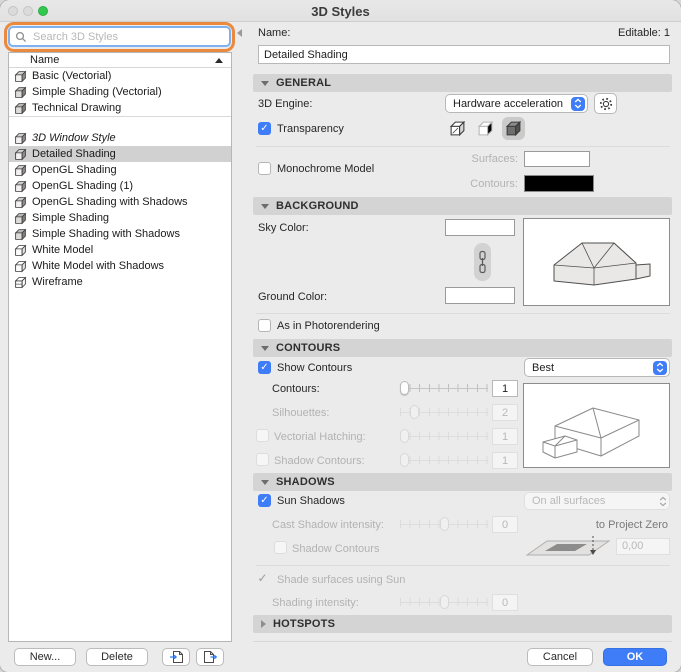 The width and height of the screenshot is (681, 672). Describe the element at coordinates (262, 459) in the screenshot. I see `shadow-contours-checkbox` at that location.